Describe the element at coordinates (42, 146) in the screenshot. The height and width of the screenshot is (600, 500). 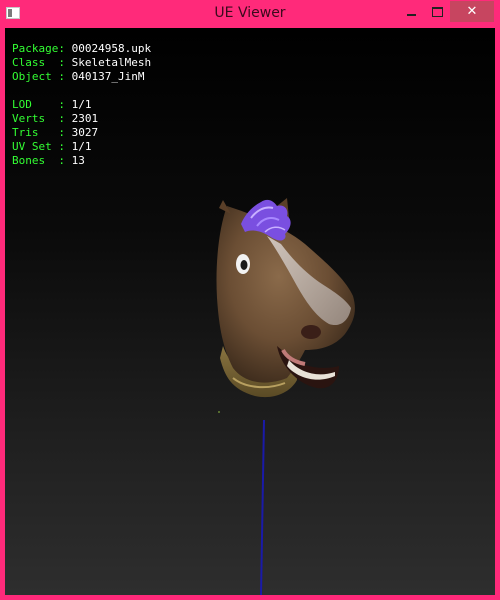
I see `info-label: UV Set :` at that location.